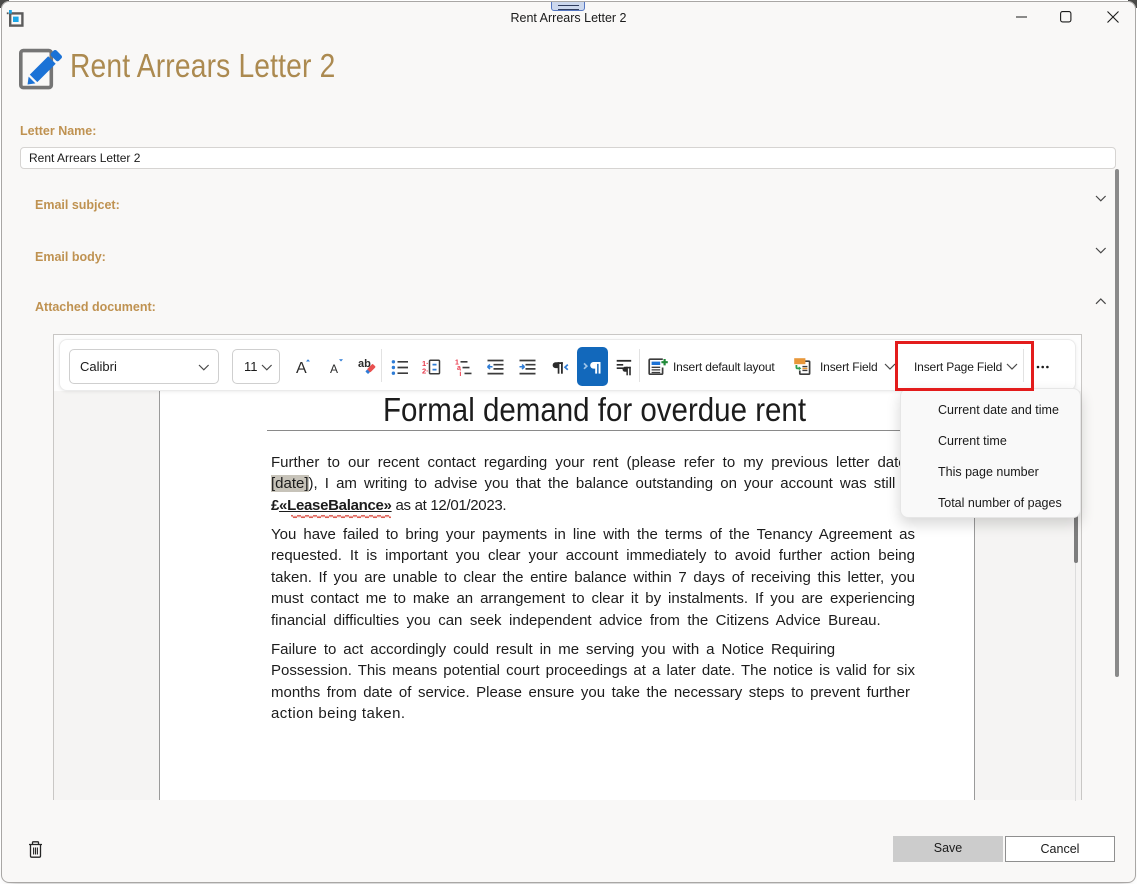 This screenshot has width=1137, height=884. Describe the element at coordinates (460, 373) in the screenshot. I see `svg-text: i` at that location.